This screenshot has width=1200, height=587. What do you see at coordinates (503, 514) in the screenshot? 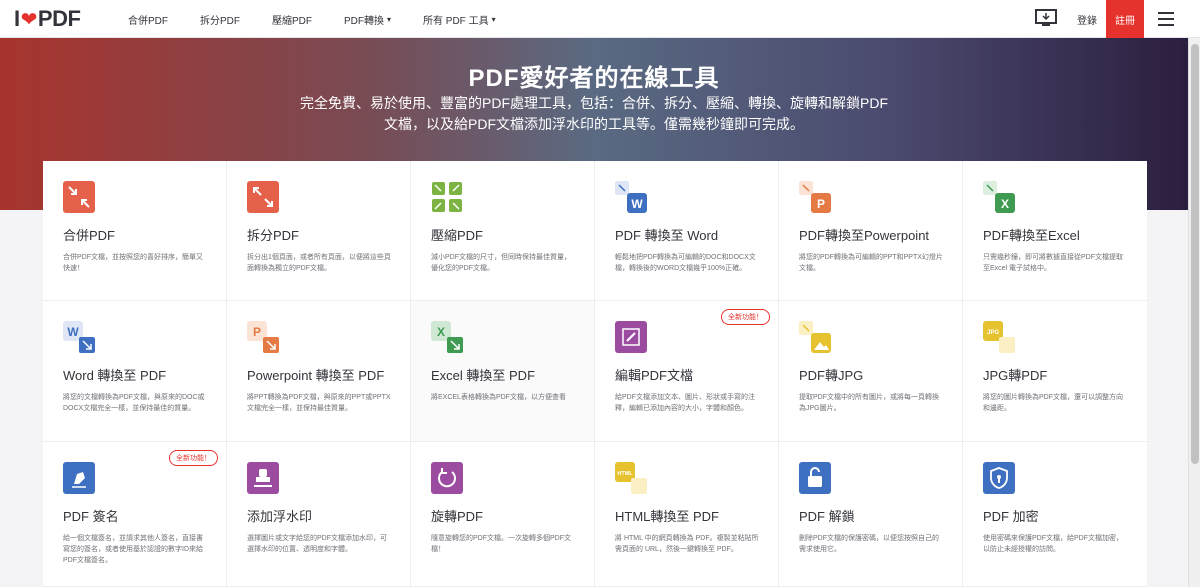
I see `tool-card-rotate: 旋轉PDF 隨意旋轉您的PDF文檔。一次旋轉多個PDF文檔！` at bounding box center [503, 514].